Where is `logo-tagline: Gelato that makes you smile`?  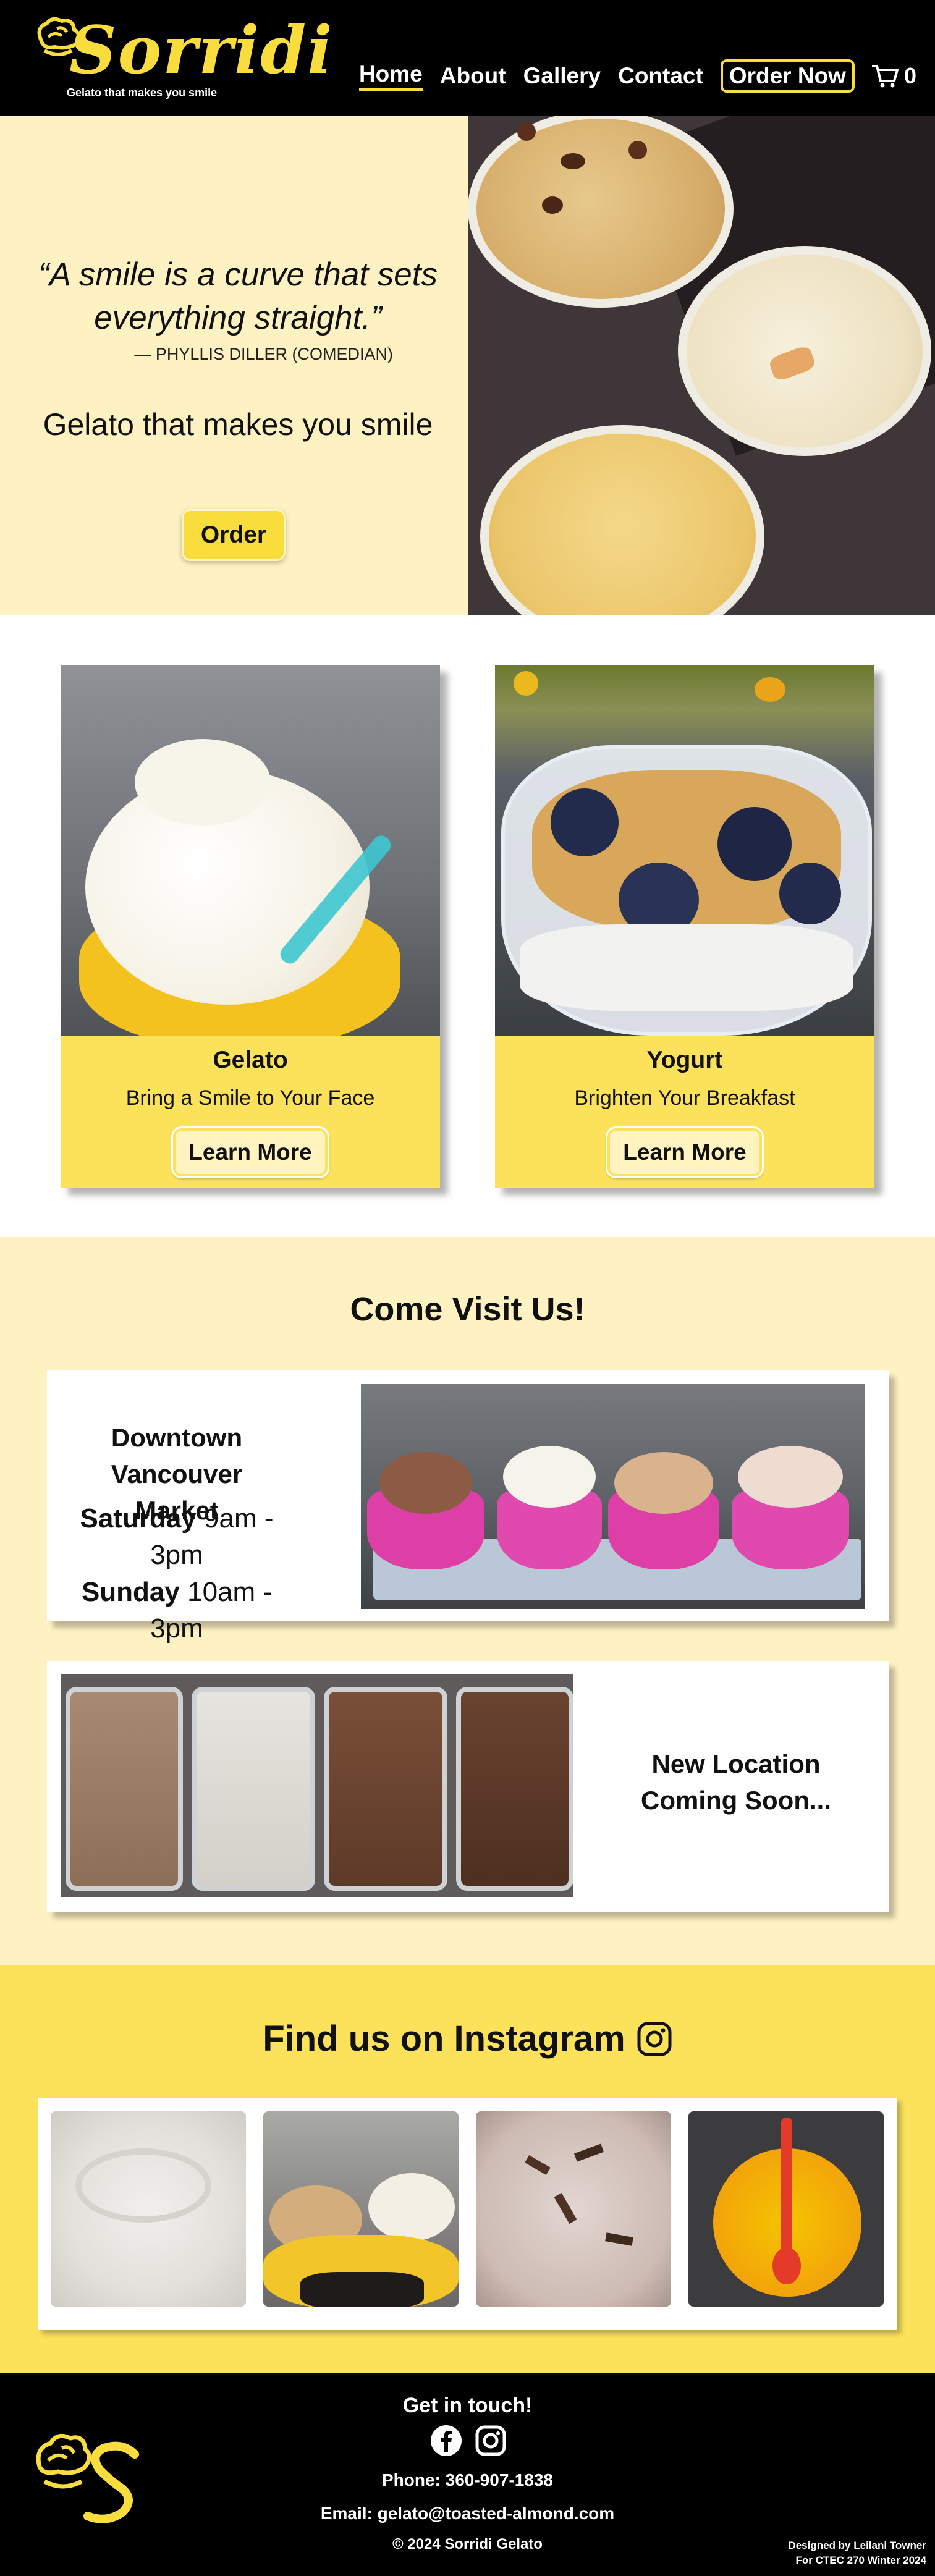 logo-tagline: Gelato that makes you smile is located at coordinates (142, 93).